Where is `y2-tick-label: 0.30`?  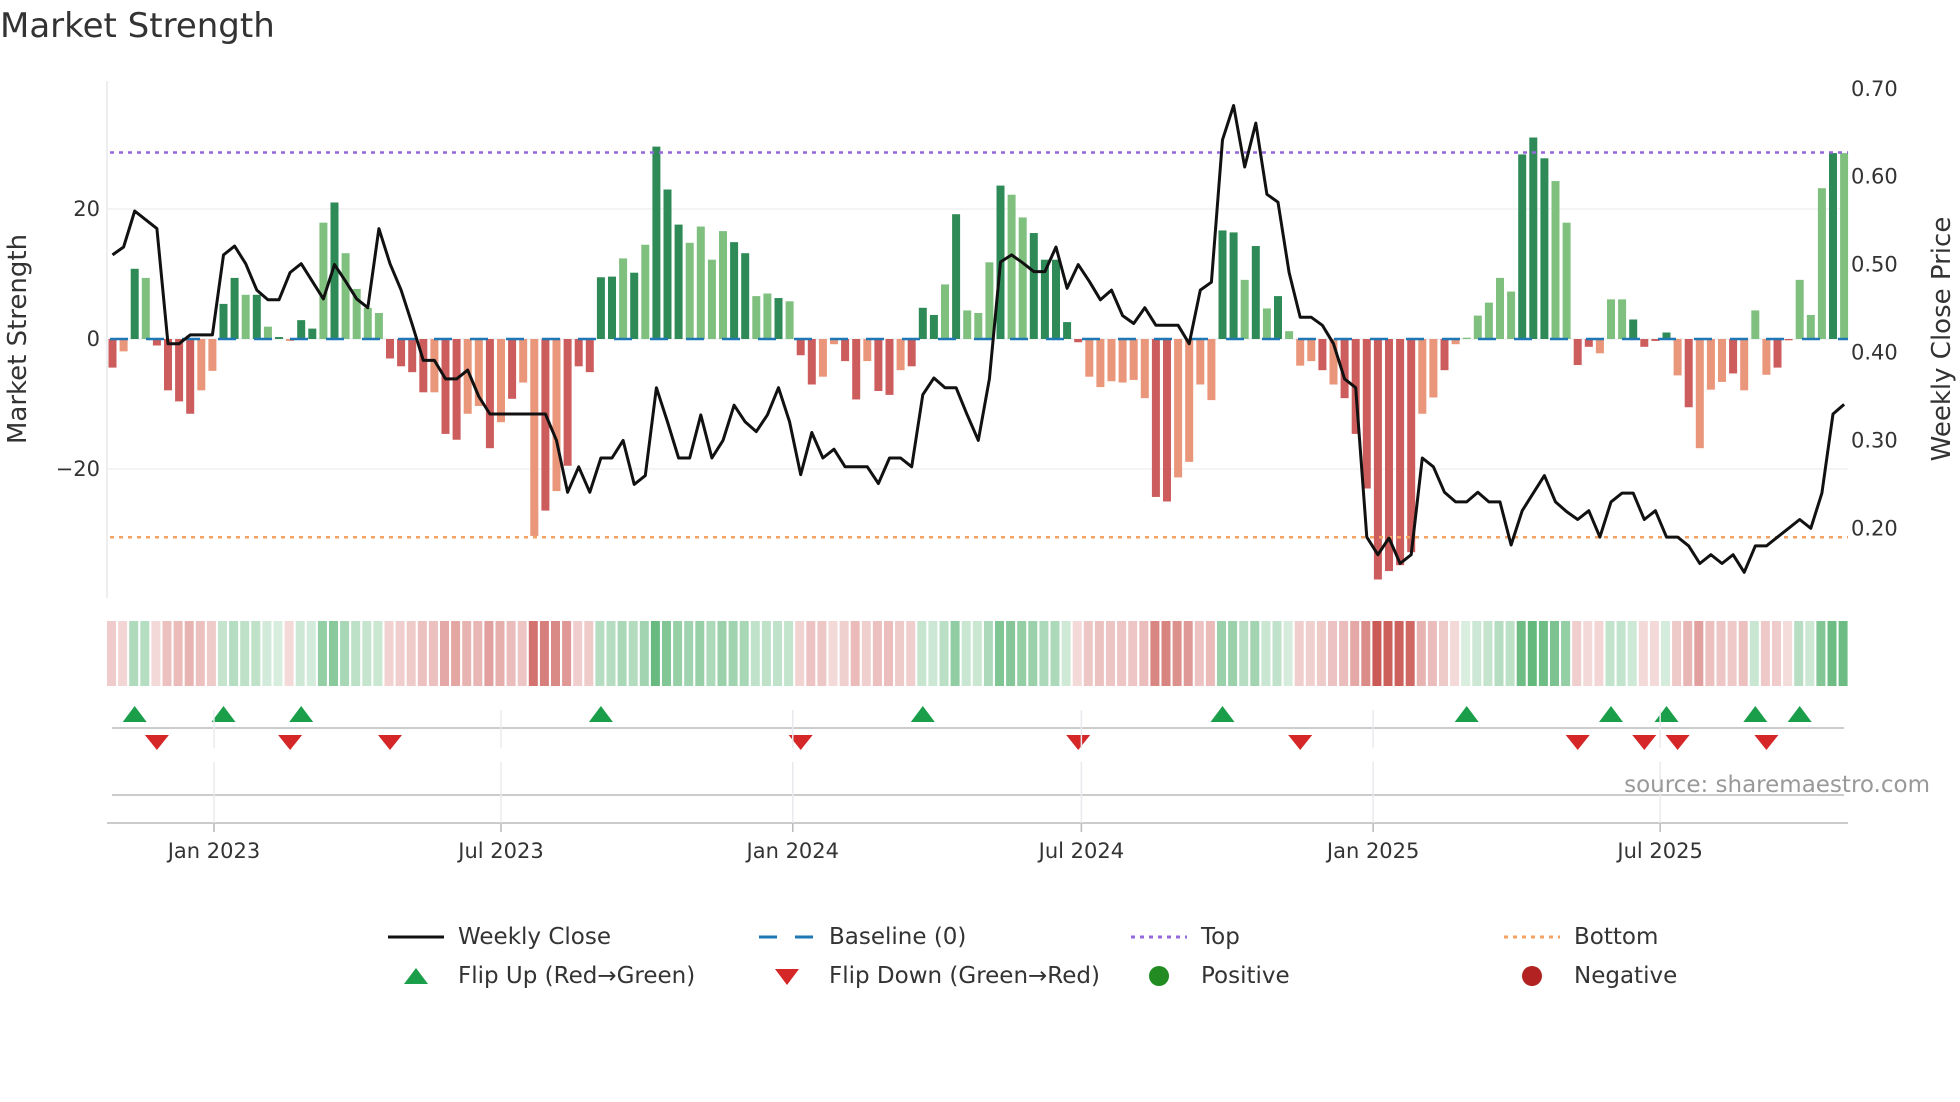
y2-tick-label: 0.30 is located at coordinates (1874, 440).